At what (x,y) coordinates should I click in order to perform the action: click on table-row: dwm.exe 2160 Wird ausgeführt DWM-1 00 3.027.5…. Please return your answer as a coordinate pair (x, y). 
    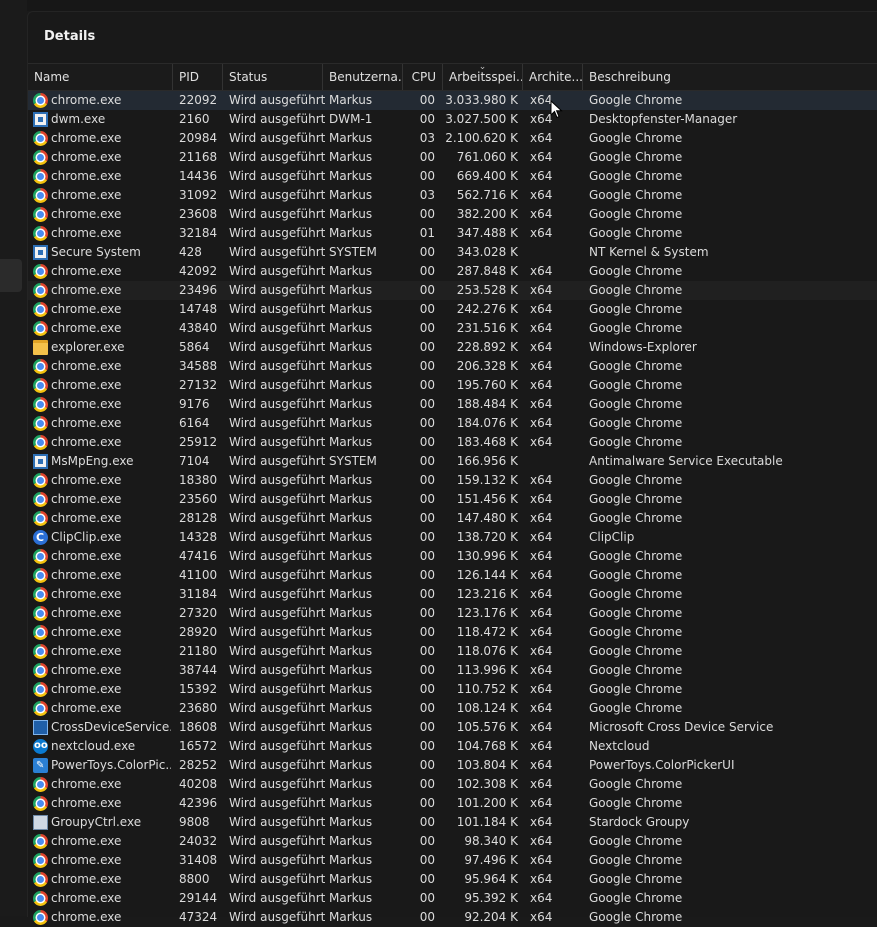
    Looking at the image, I should click on (452, 119).